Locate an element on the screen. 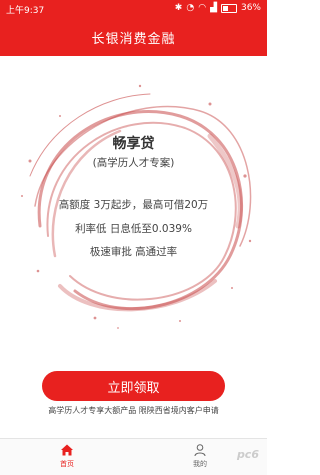 The width and height of the screenshot is (320, 475). apply-now-button: 立即领取 is located at coordinates (133, 386).